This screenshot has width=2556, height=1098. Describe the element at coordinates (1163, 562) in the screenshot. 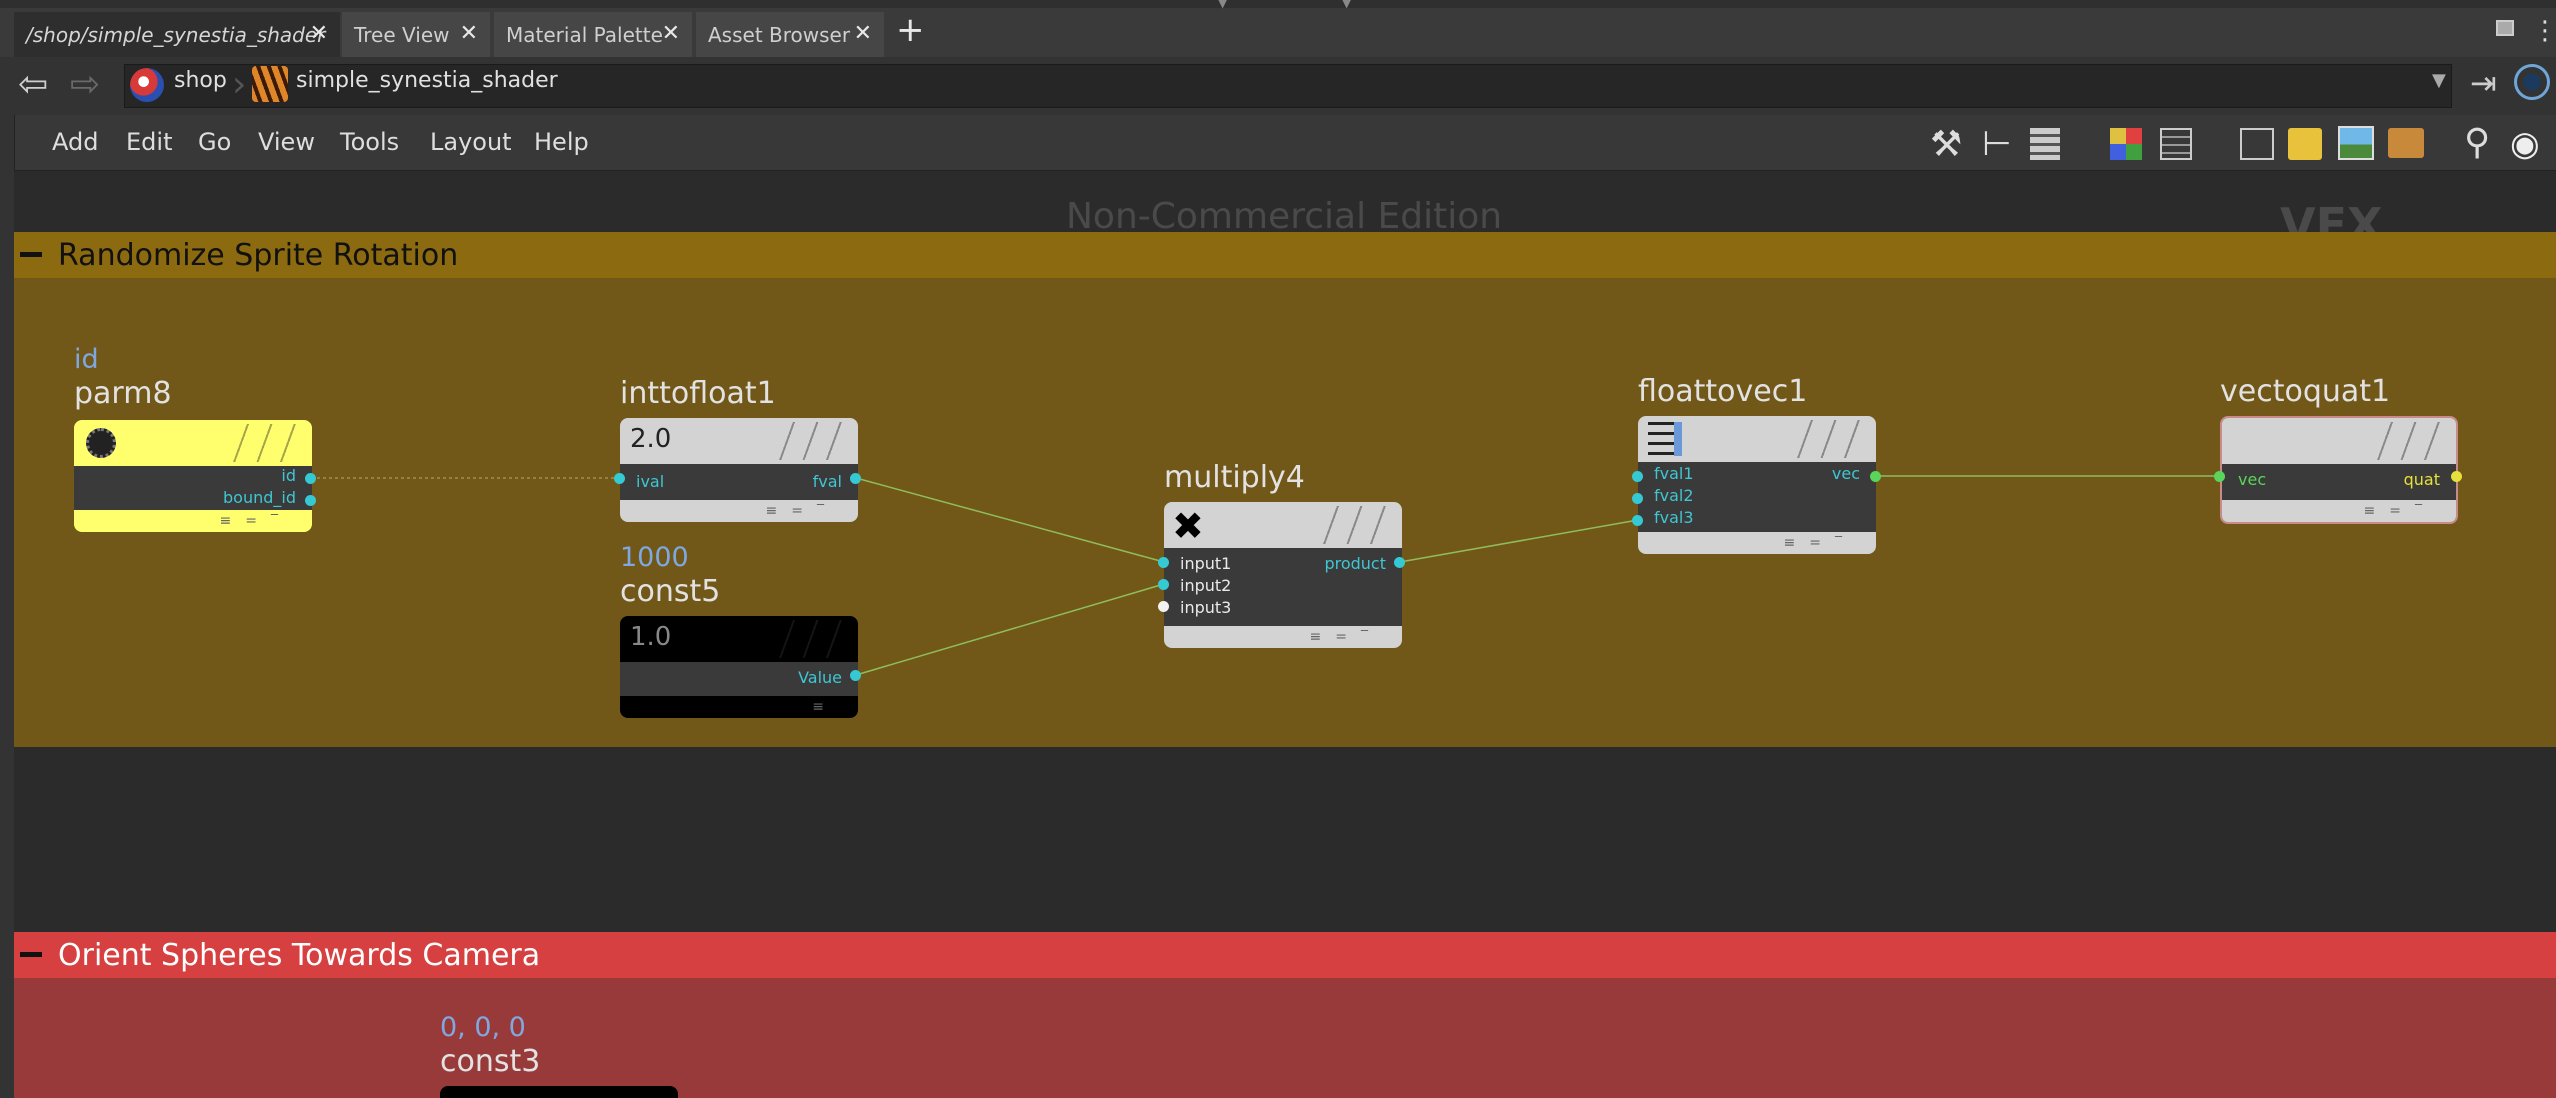

I see `input-port-input1` at that location.